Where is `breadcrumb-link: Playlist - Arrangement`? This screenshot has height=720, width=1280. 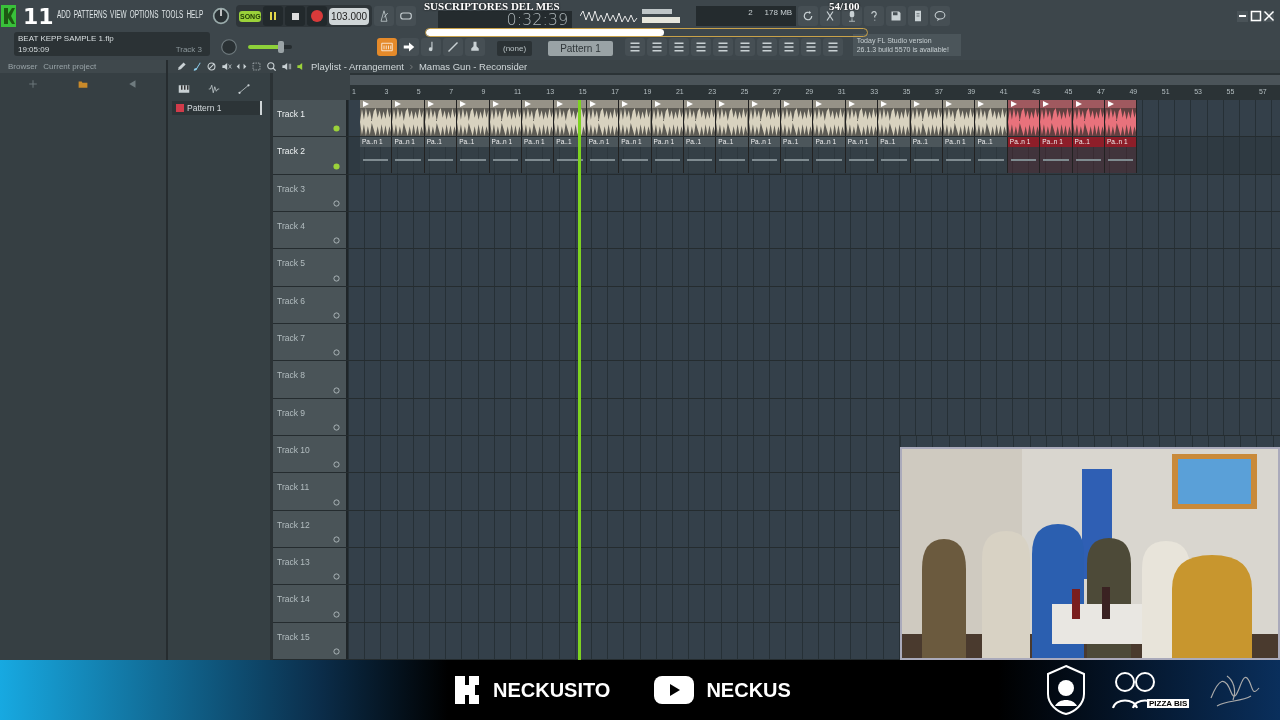
breadcrumb-link: Playlist - Arrangement is located at coordinates (357, 66).